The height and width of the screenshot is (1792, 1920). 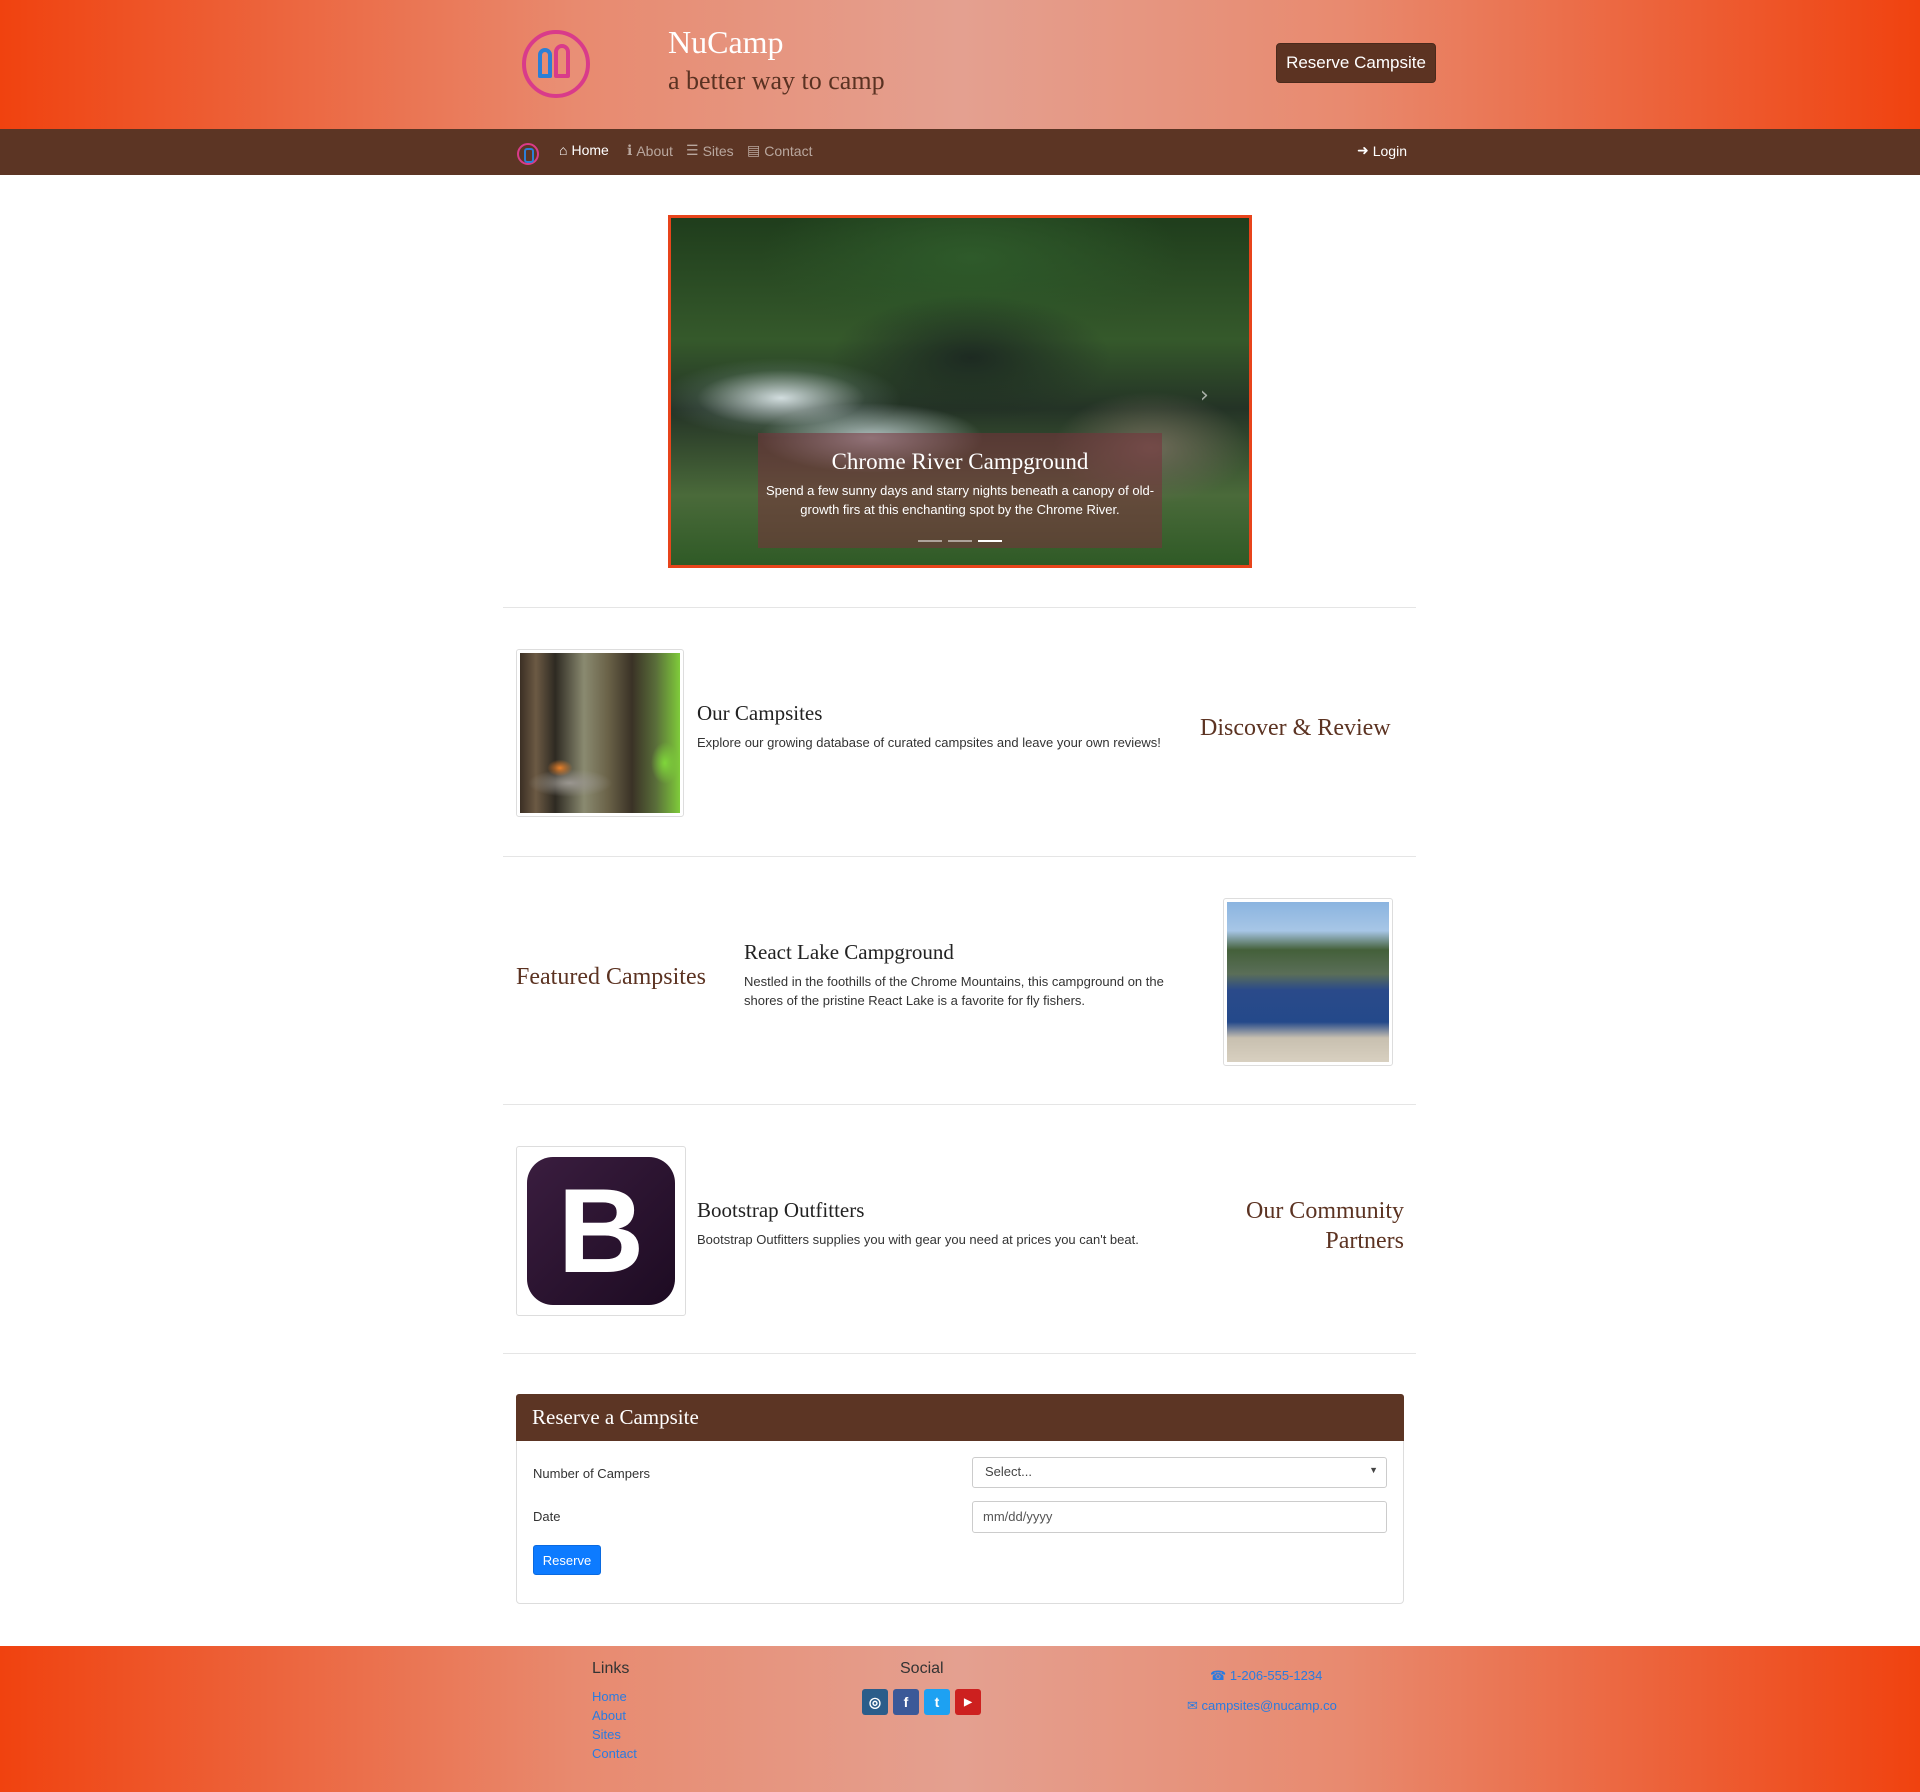 I want to click on carousel-indicators, so click(x=960, y=541).